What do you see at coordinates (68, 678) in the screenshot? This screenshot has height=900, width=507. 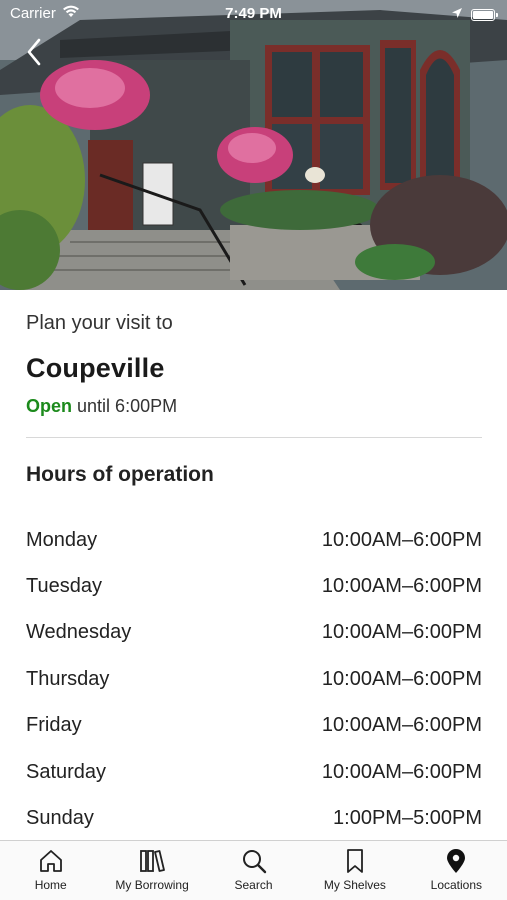 I see `day-label: Thursday` at bounding box center [68, 678].